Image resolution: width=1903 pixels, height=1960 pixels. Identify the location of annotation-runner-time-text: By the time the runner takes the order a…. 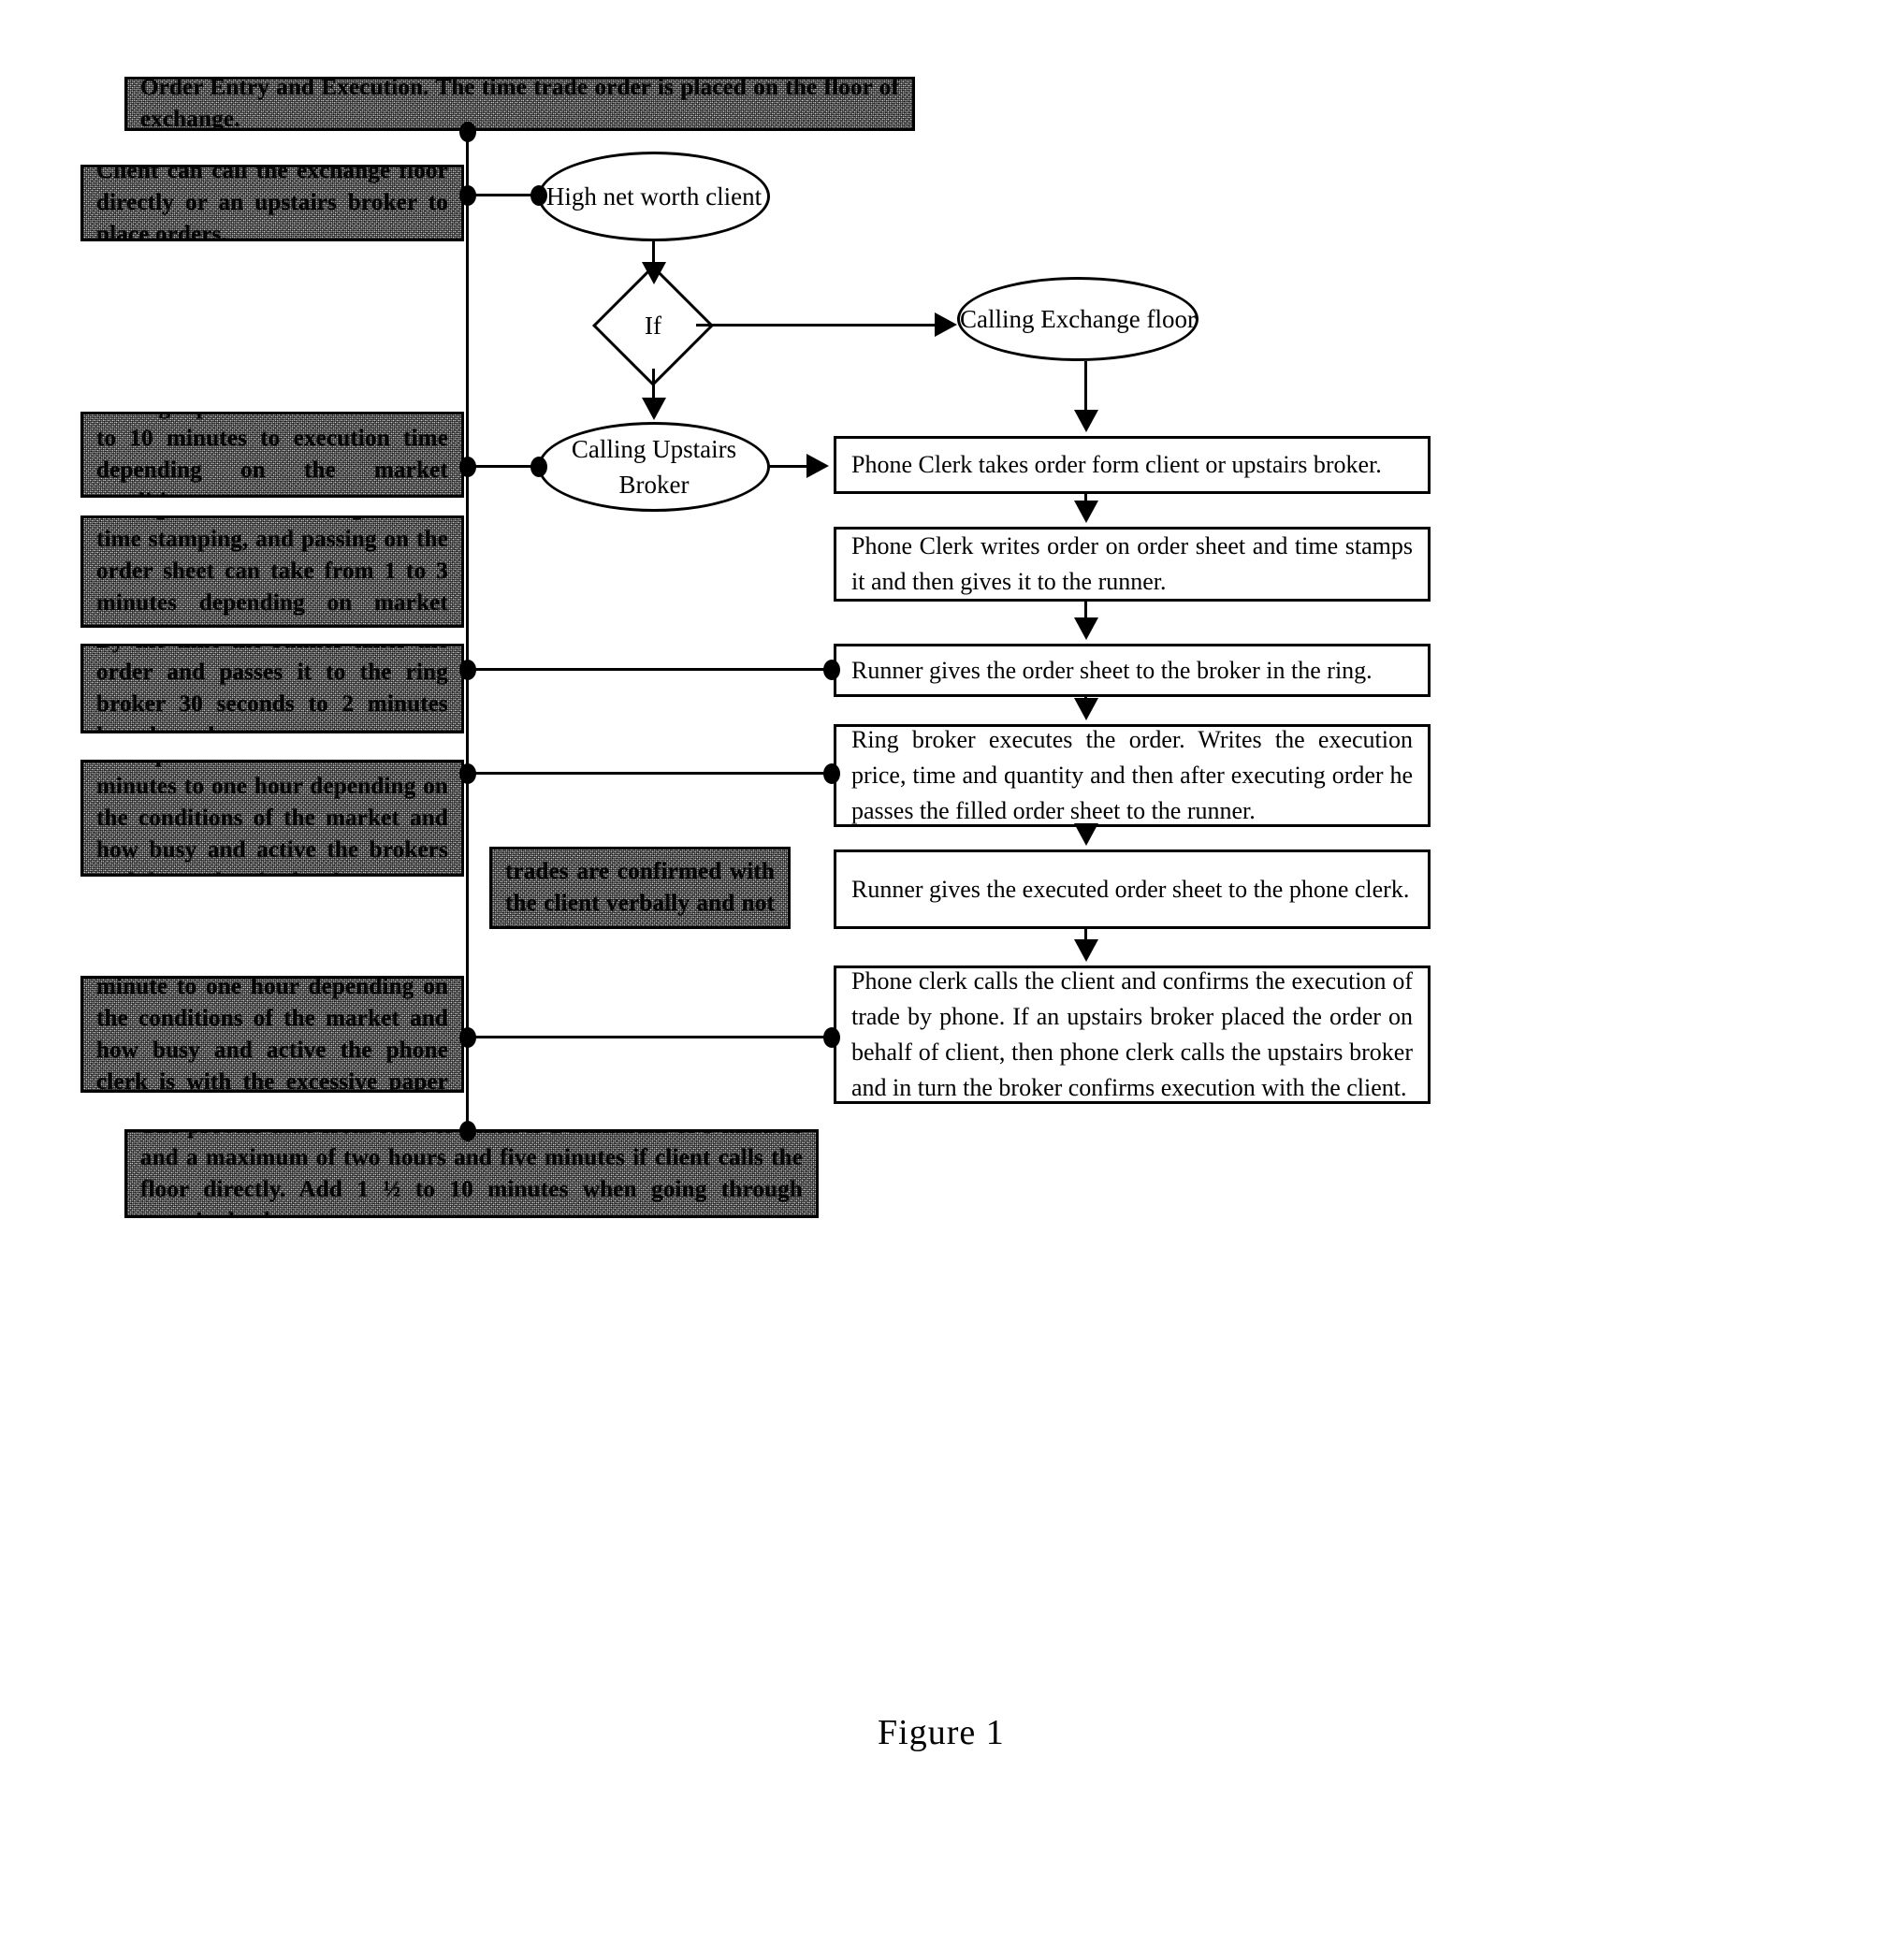
(272, 688).